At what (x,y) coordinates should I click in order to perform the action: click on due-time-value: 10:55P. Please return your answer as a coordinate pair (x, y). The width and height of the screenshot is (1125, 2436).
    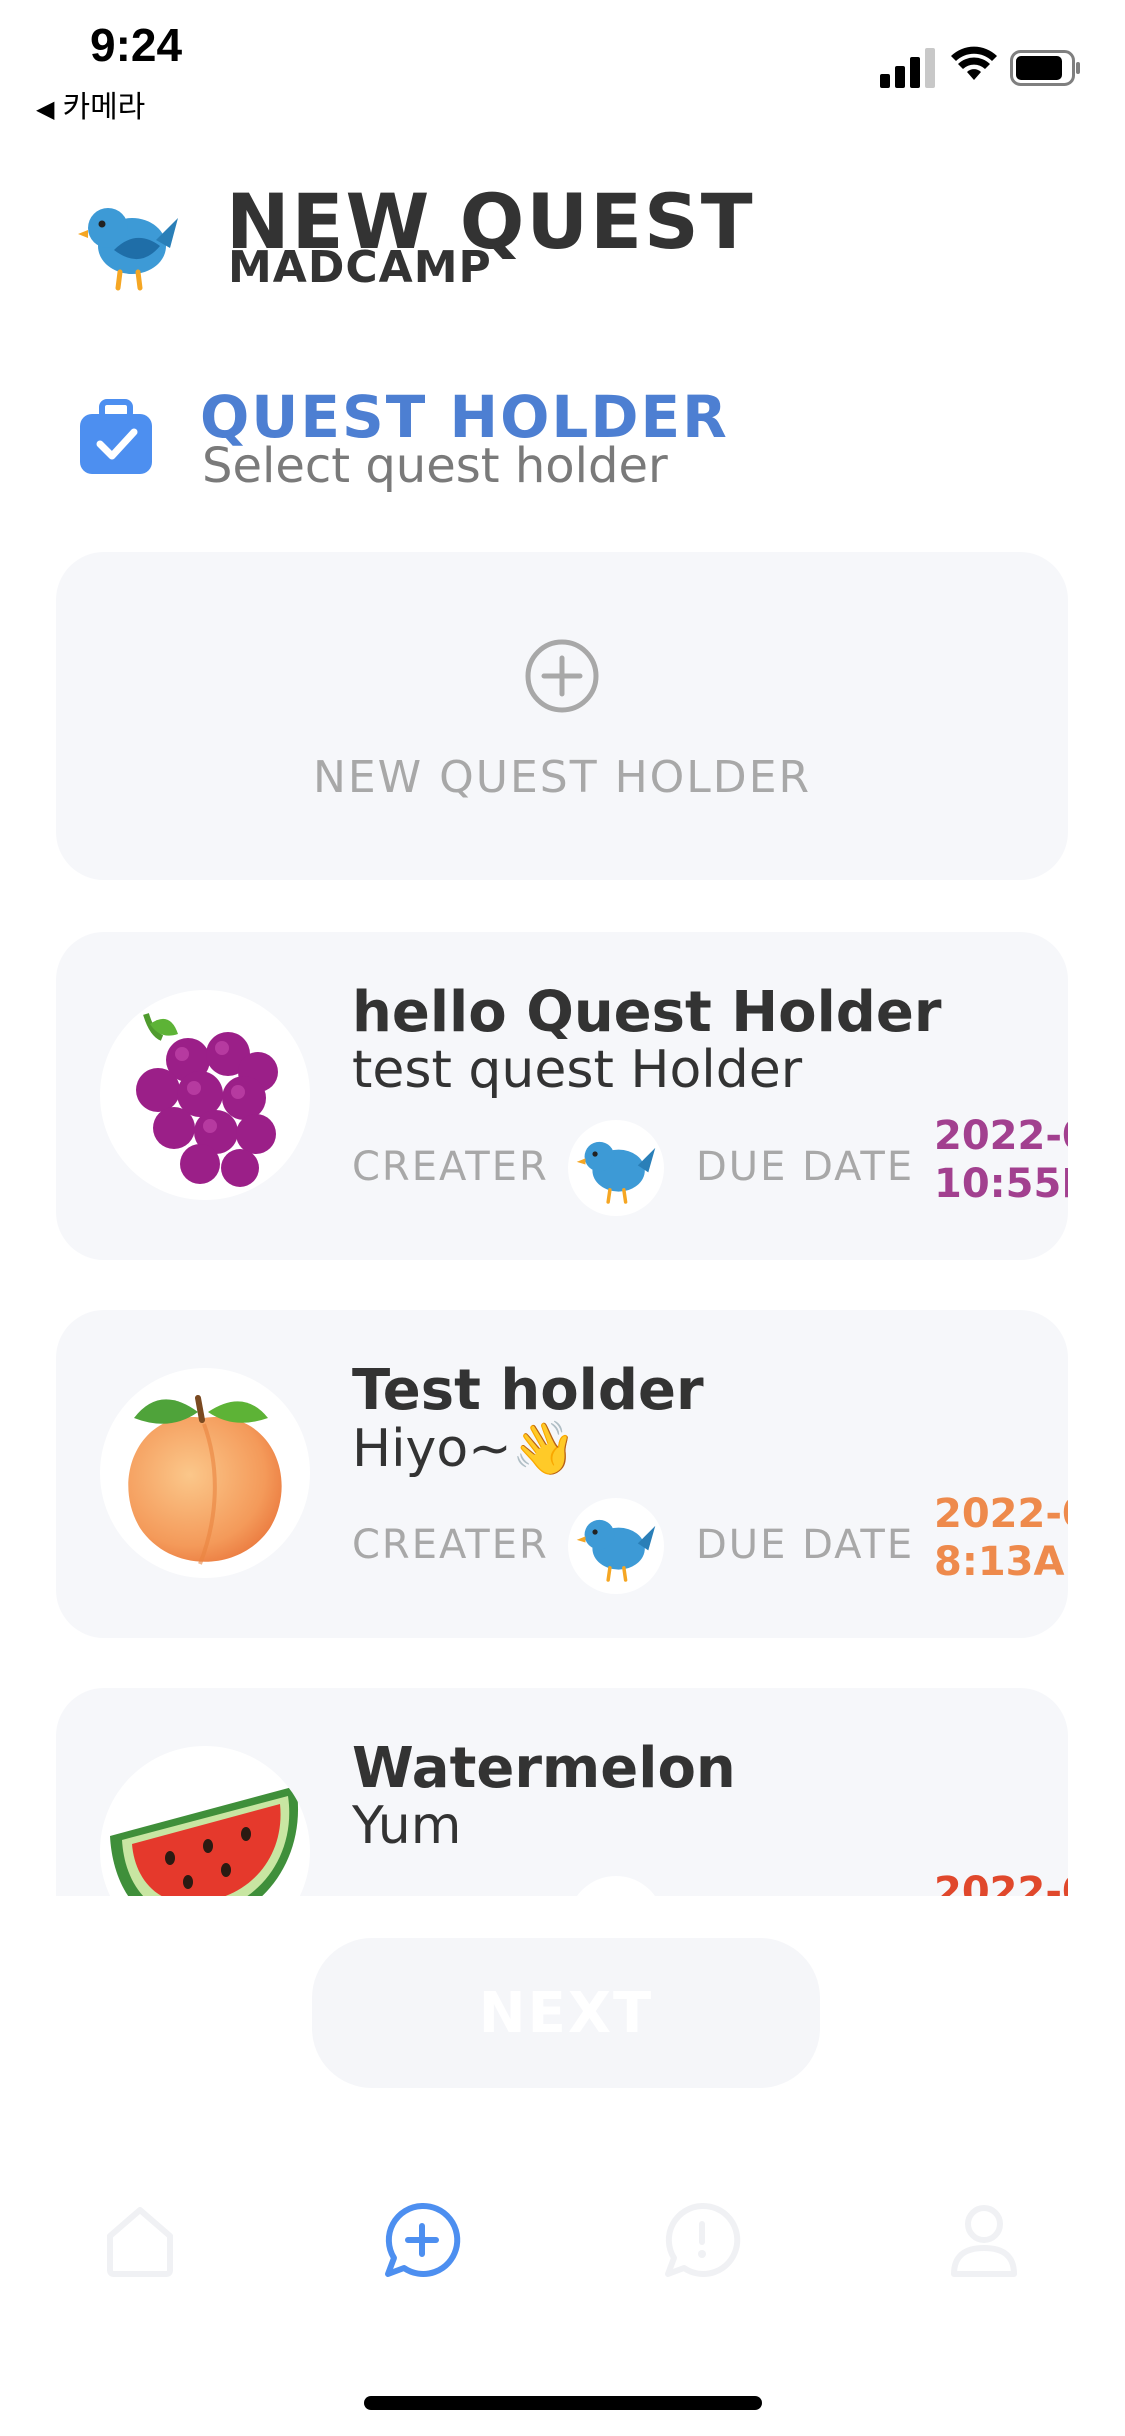
    Looking at the image, I should click on (1001, 1184).